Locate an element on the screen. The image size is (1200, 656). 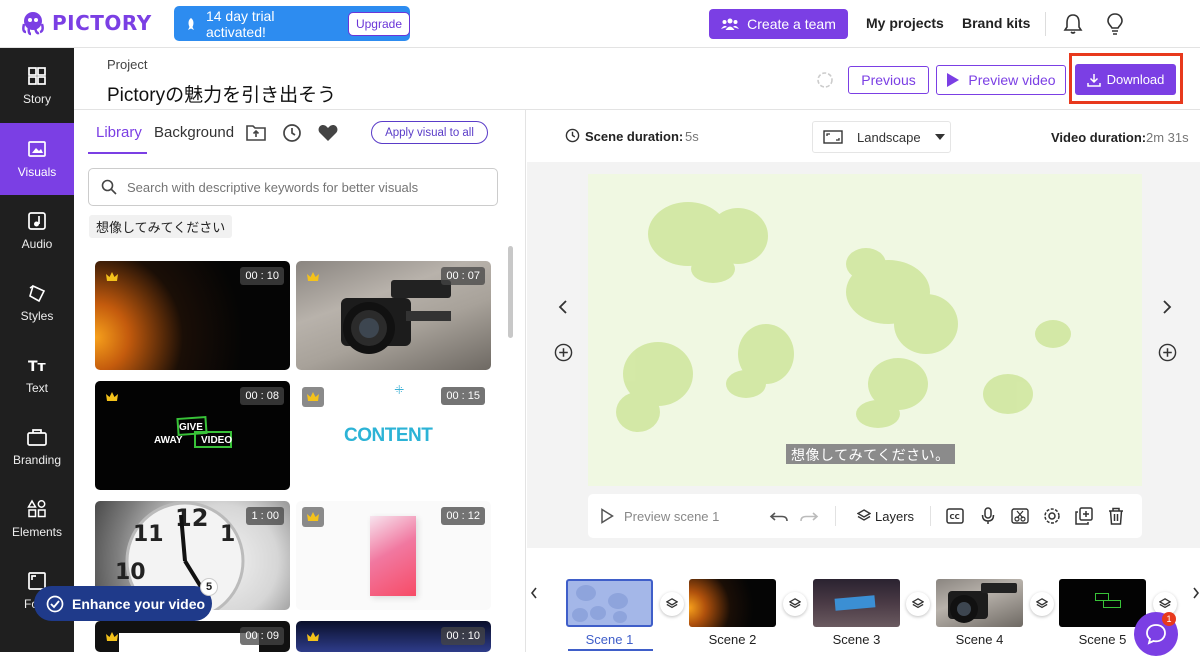
giveaway-text: AWAY is located at coordinates (168, 440).